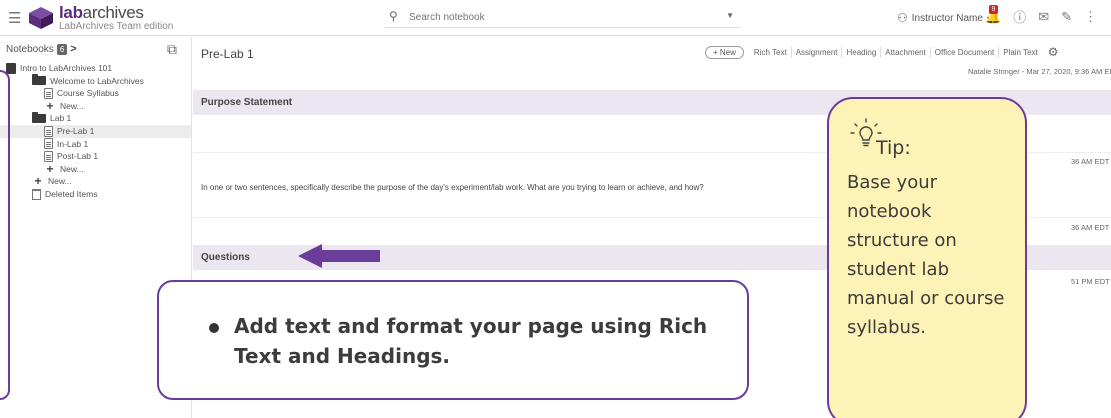  I want to click on sidebar-item: Course Syllabus, so click(95, 93).